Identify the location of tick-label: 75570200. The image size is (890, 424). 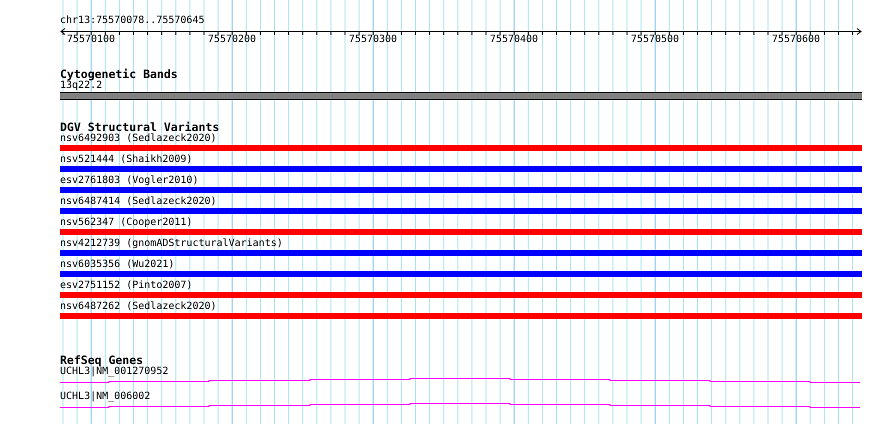
(232, 40).